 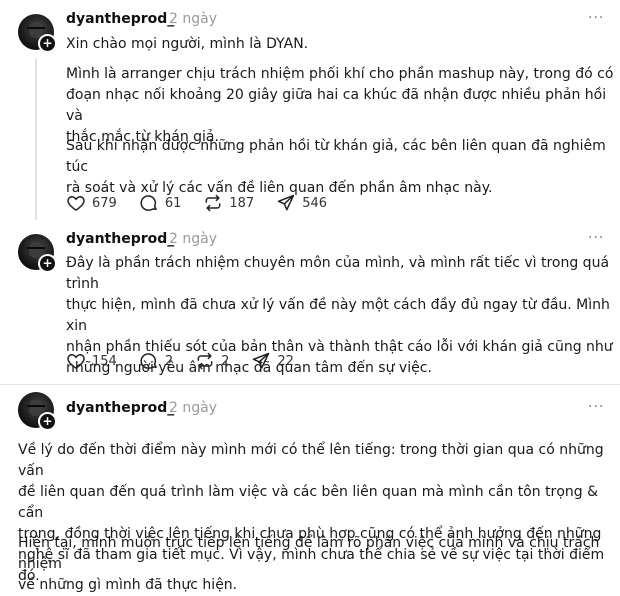 What do you see at coordinates (36, 139) in the screenshot?
I see `thread-line` at bounding box center [36, 139].